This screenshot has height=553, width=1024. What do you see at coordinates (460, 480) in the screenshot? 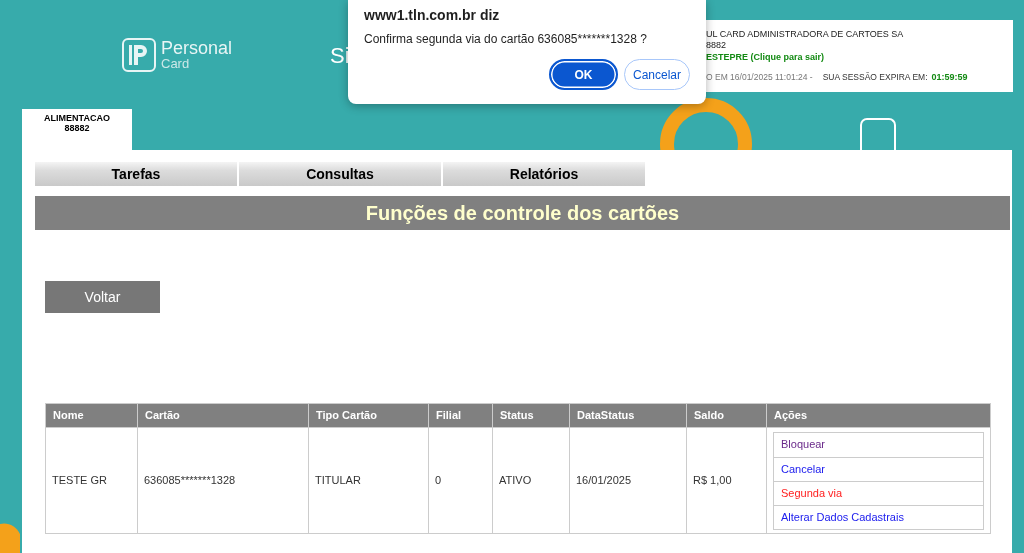
I see `table-cell: 0` at bounding box center [460, 480].